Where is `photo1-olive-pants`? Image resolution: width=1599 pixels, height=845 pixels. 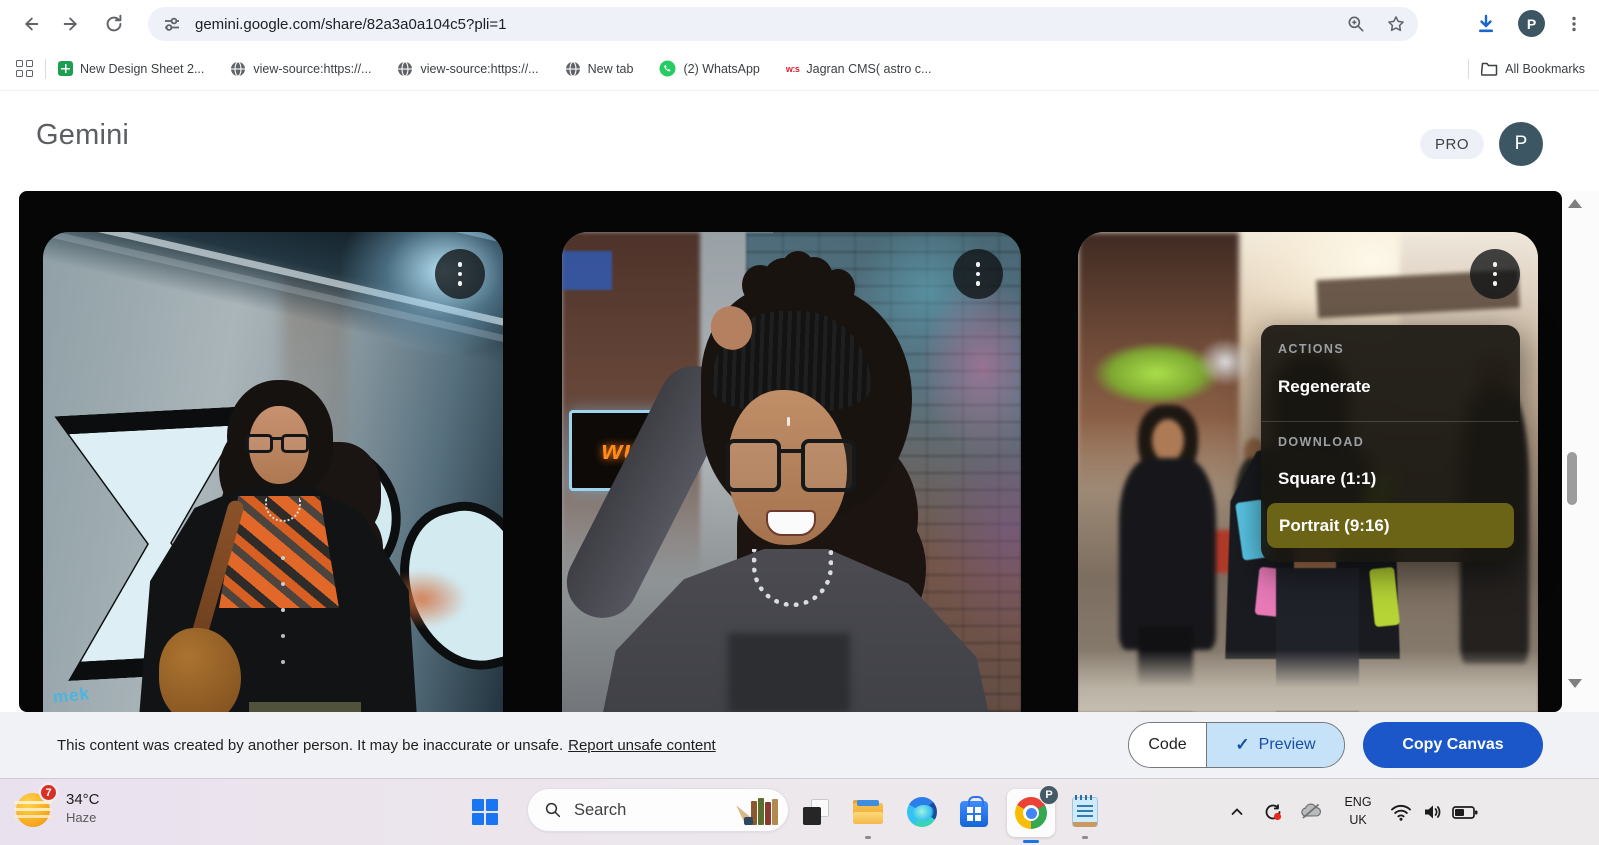 photo1-olive-pants is located at coordinates (305, 707).